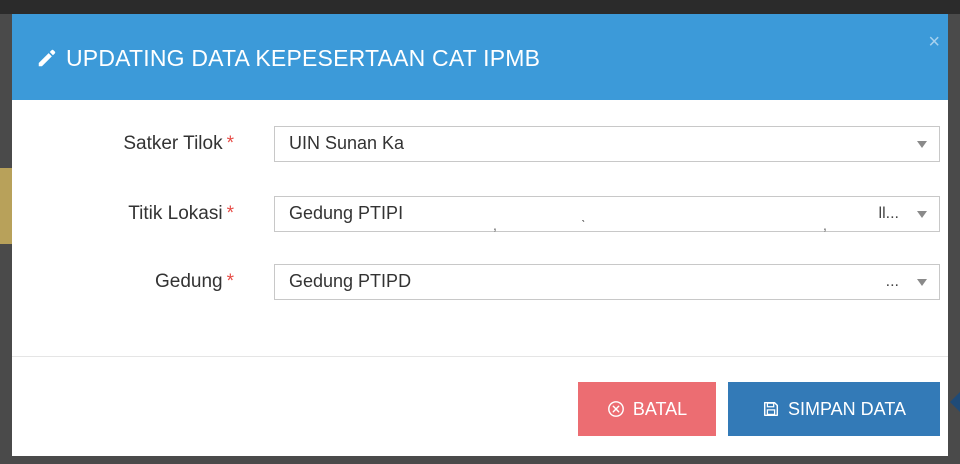 The width and height of the screenshot is (960, 464). Describe the element at coordinates (480, 356) in the screenshot. I see `footer-divider` at that location.